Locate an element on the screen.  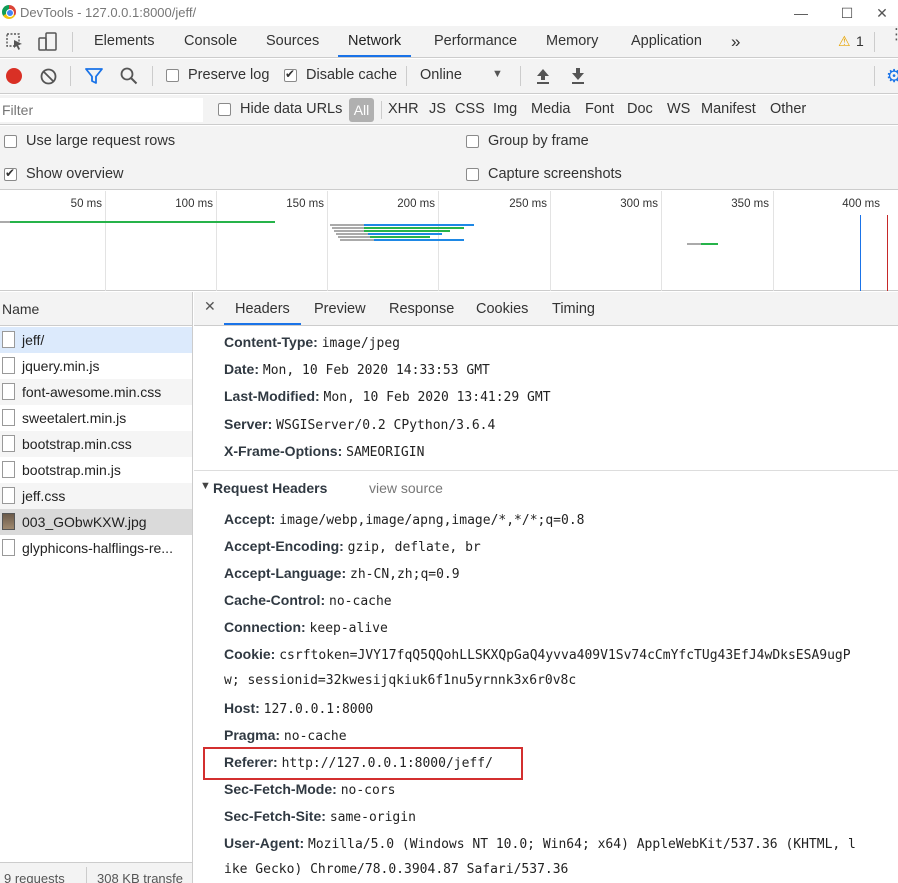
disable-cache-checkbox is located at coordinates (290, 74).